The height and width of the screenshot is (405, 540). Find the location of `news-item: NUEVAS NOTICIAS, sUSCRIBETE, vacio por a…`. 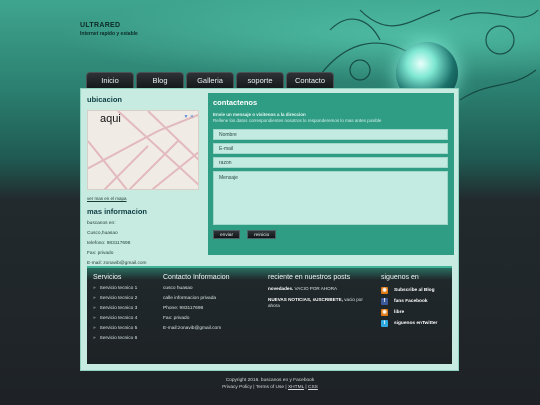

news-item: NUEVAS NOTICIAS, sUSCRIBETE, vacio por a… is located at coordinates (317, 303).